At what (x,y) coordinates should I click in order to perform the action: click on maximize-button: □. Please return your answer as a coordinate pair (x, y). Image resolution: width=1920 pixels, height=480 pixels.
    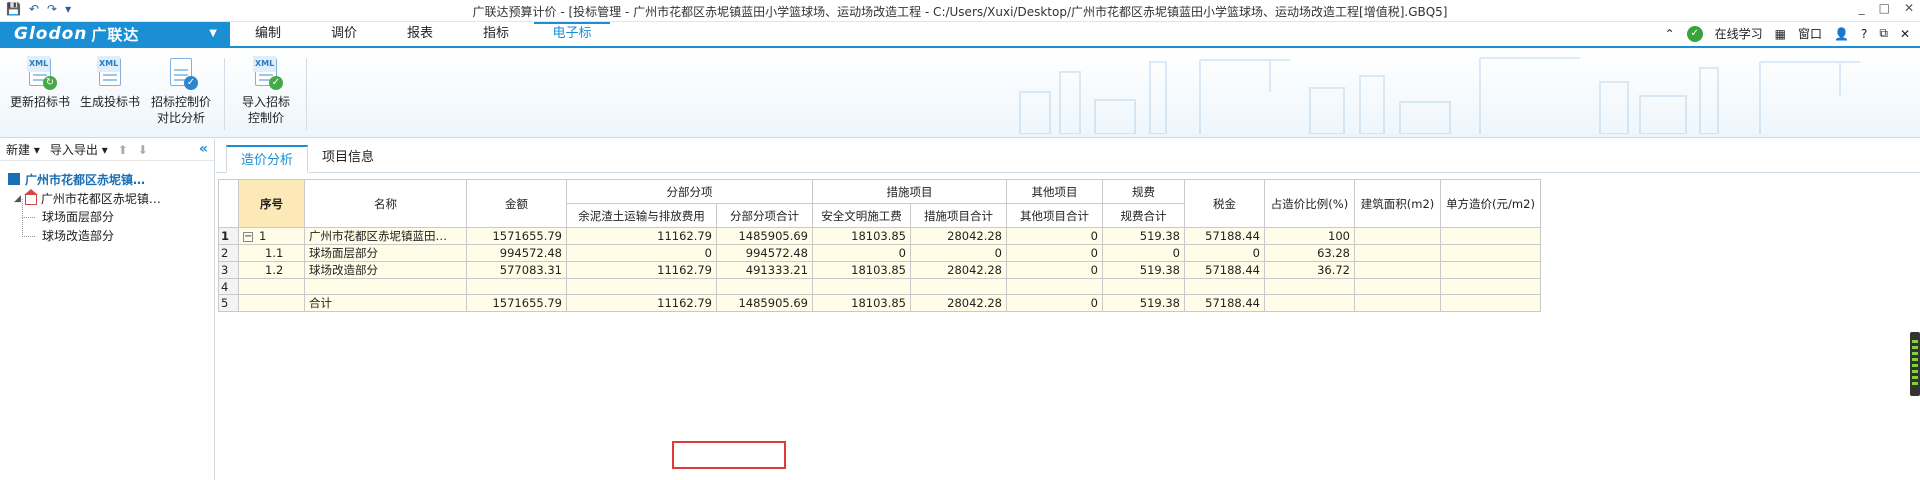
    Looking at the image, I should click on (1884, 8).